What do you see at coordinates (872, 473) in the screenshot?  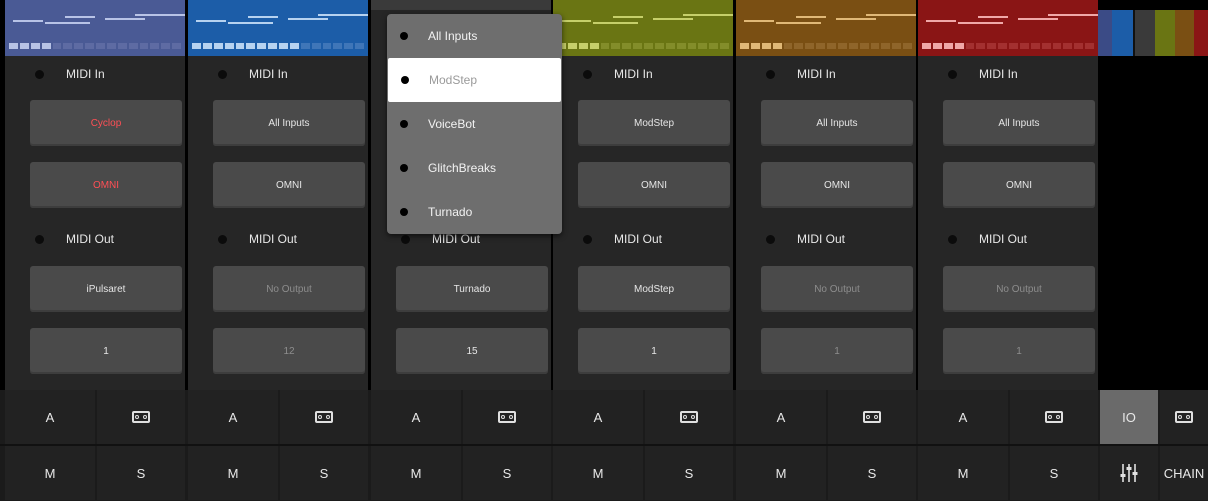 I see `solo-button-5: S` at bounding box center [872, 473].